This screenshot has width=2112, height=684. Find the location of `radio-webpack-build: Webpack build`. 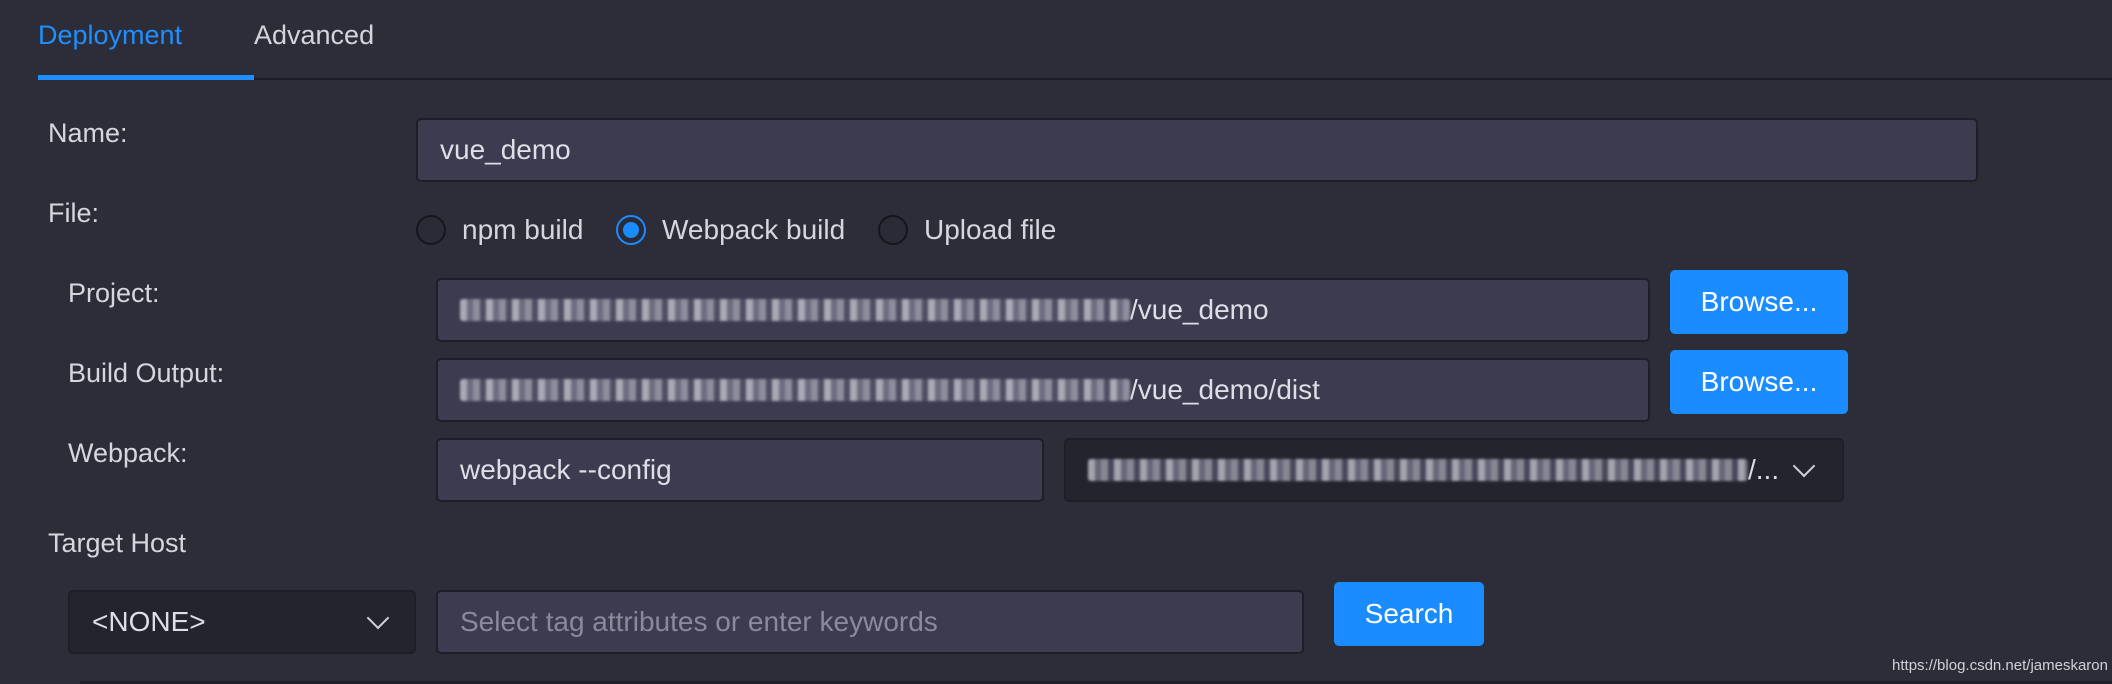

radio-webpack-build: Webpack build is located at coordinates (730, 230).